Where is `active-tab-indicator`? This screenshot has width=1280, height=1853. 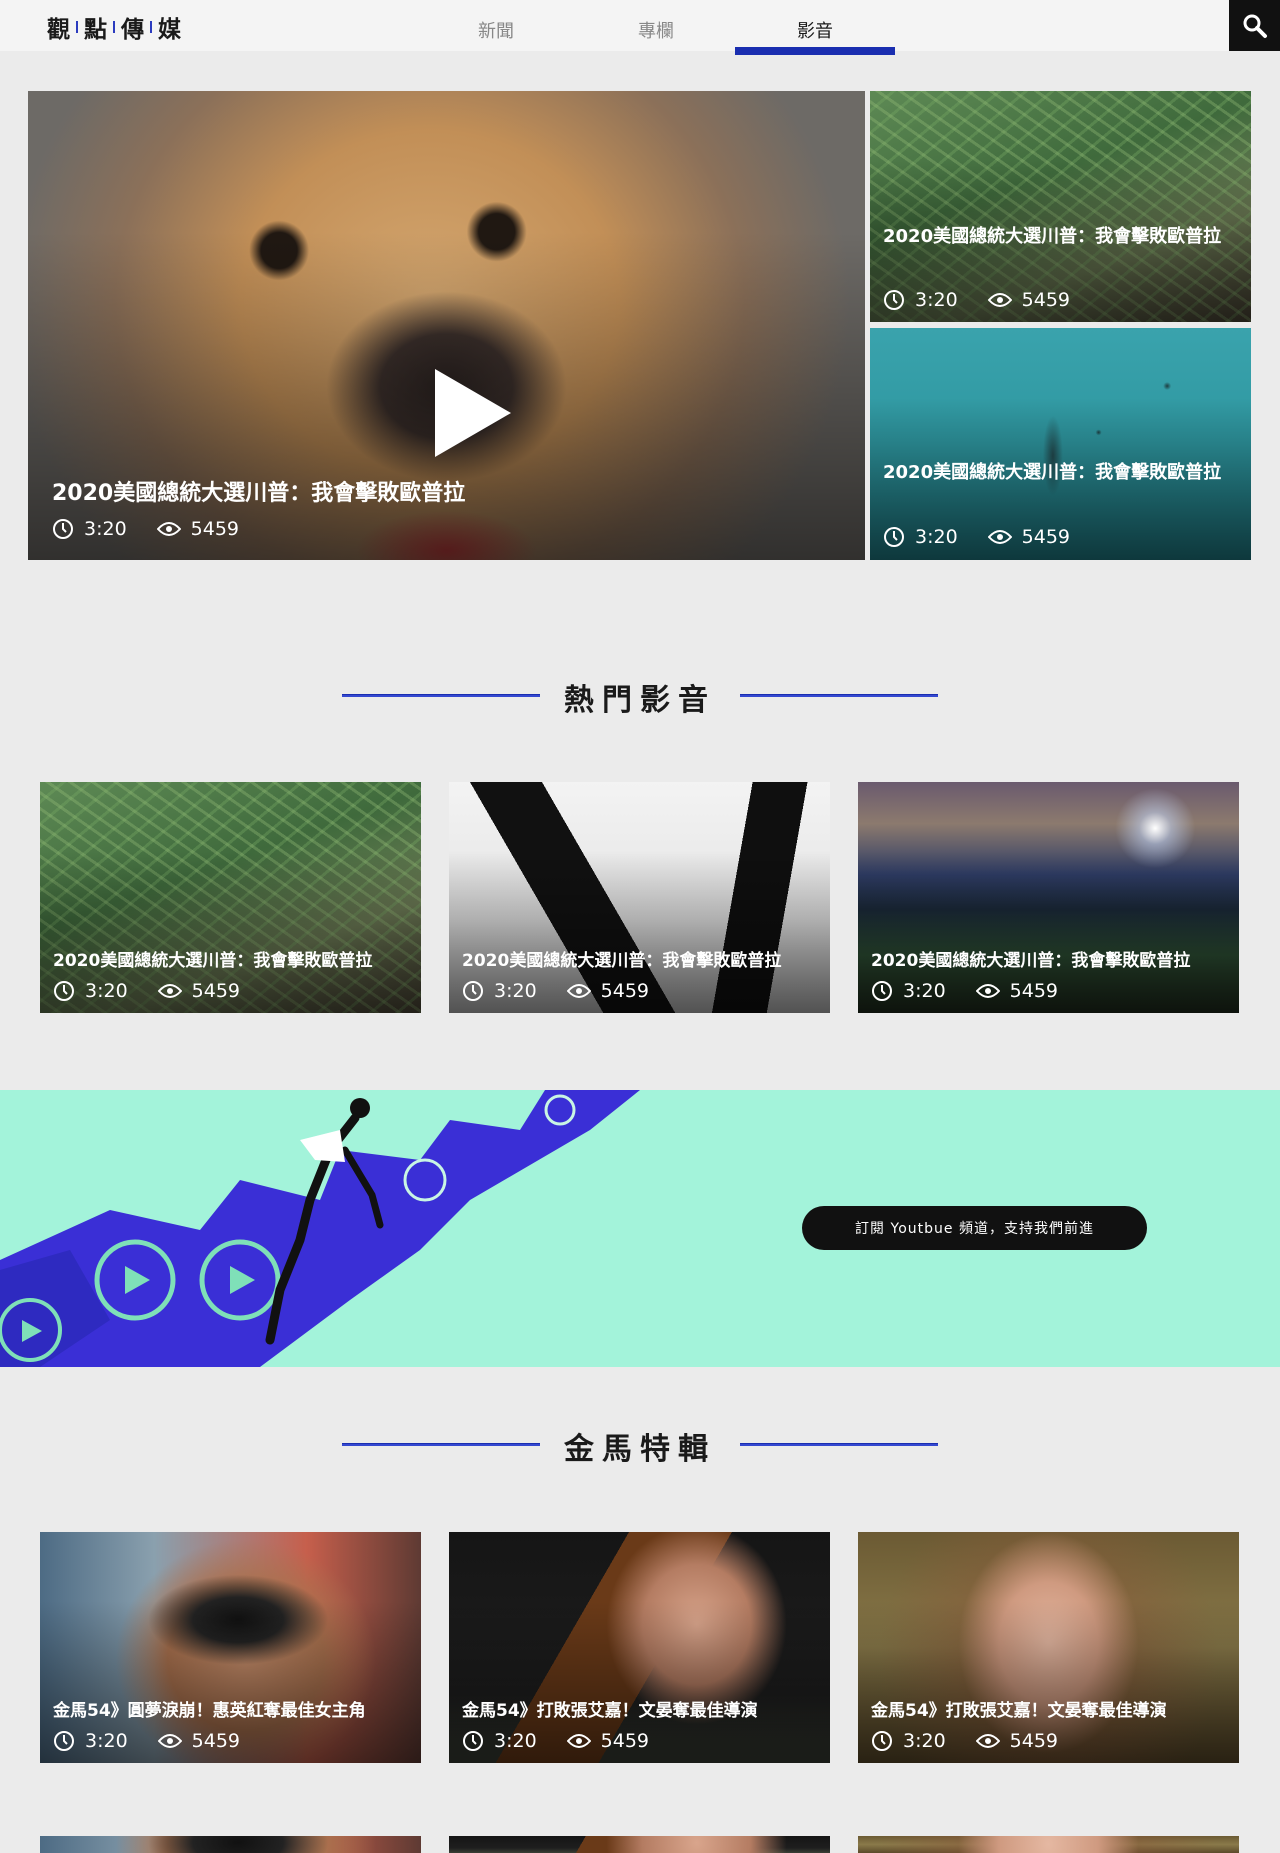 active-tab-indicator is located at coordinates (815, 51).